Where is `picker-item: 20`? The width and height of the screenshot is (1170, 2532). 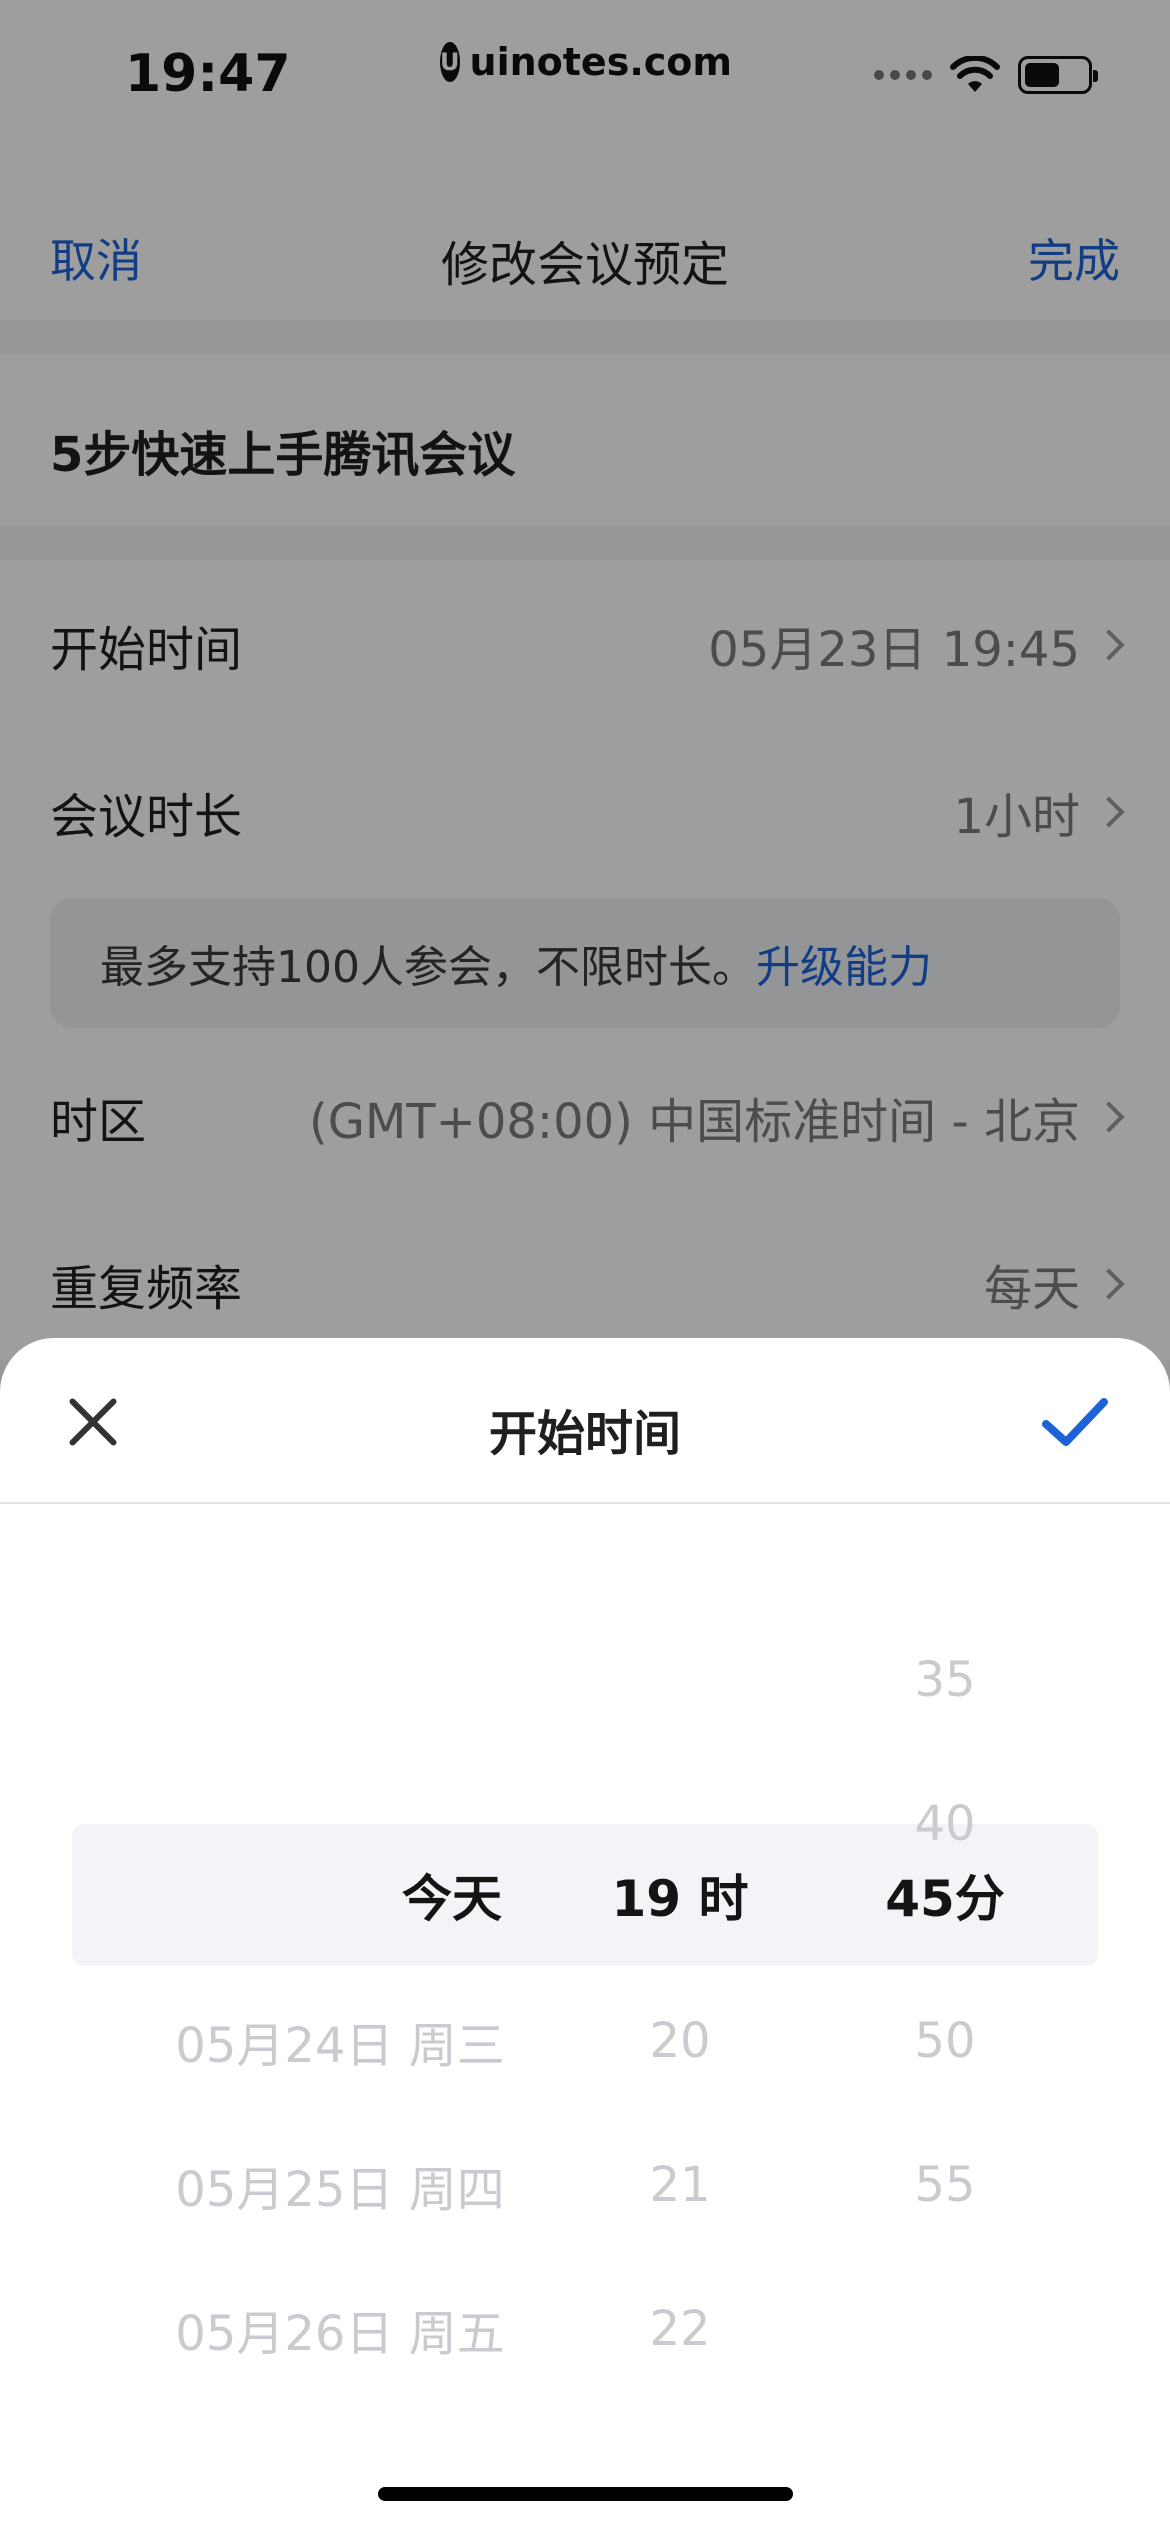
picker-item: 20 is located at coordinates (680, 2041).